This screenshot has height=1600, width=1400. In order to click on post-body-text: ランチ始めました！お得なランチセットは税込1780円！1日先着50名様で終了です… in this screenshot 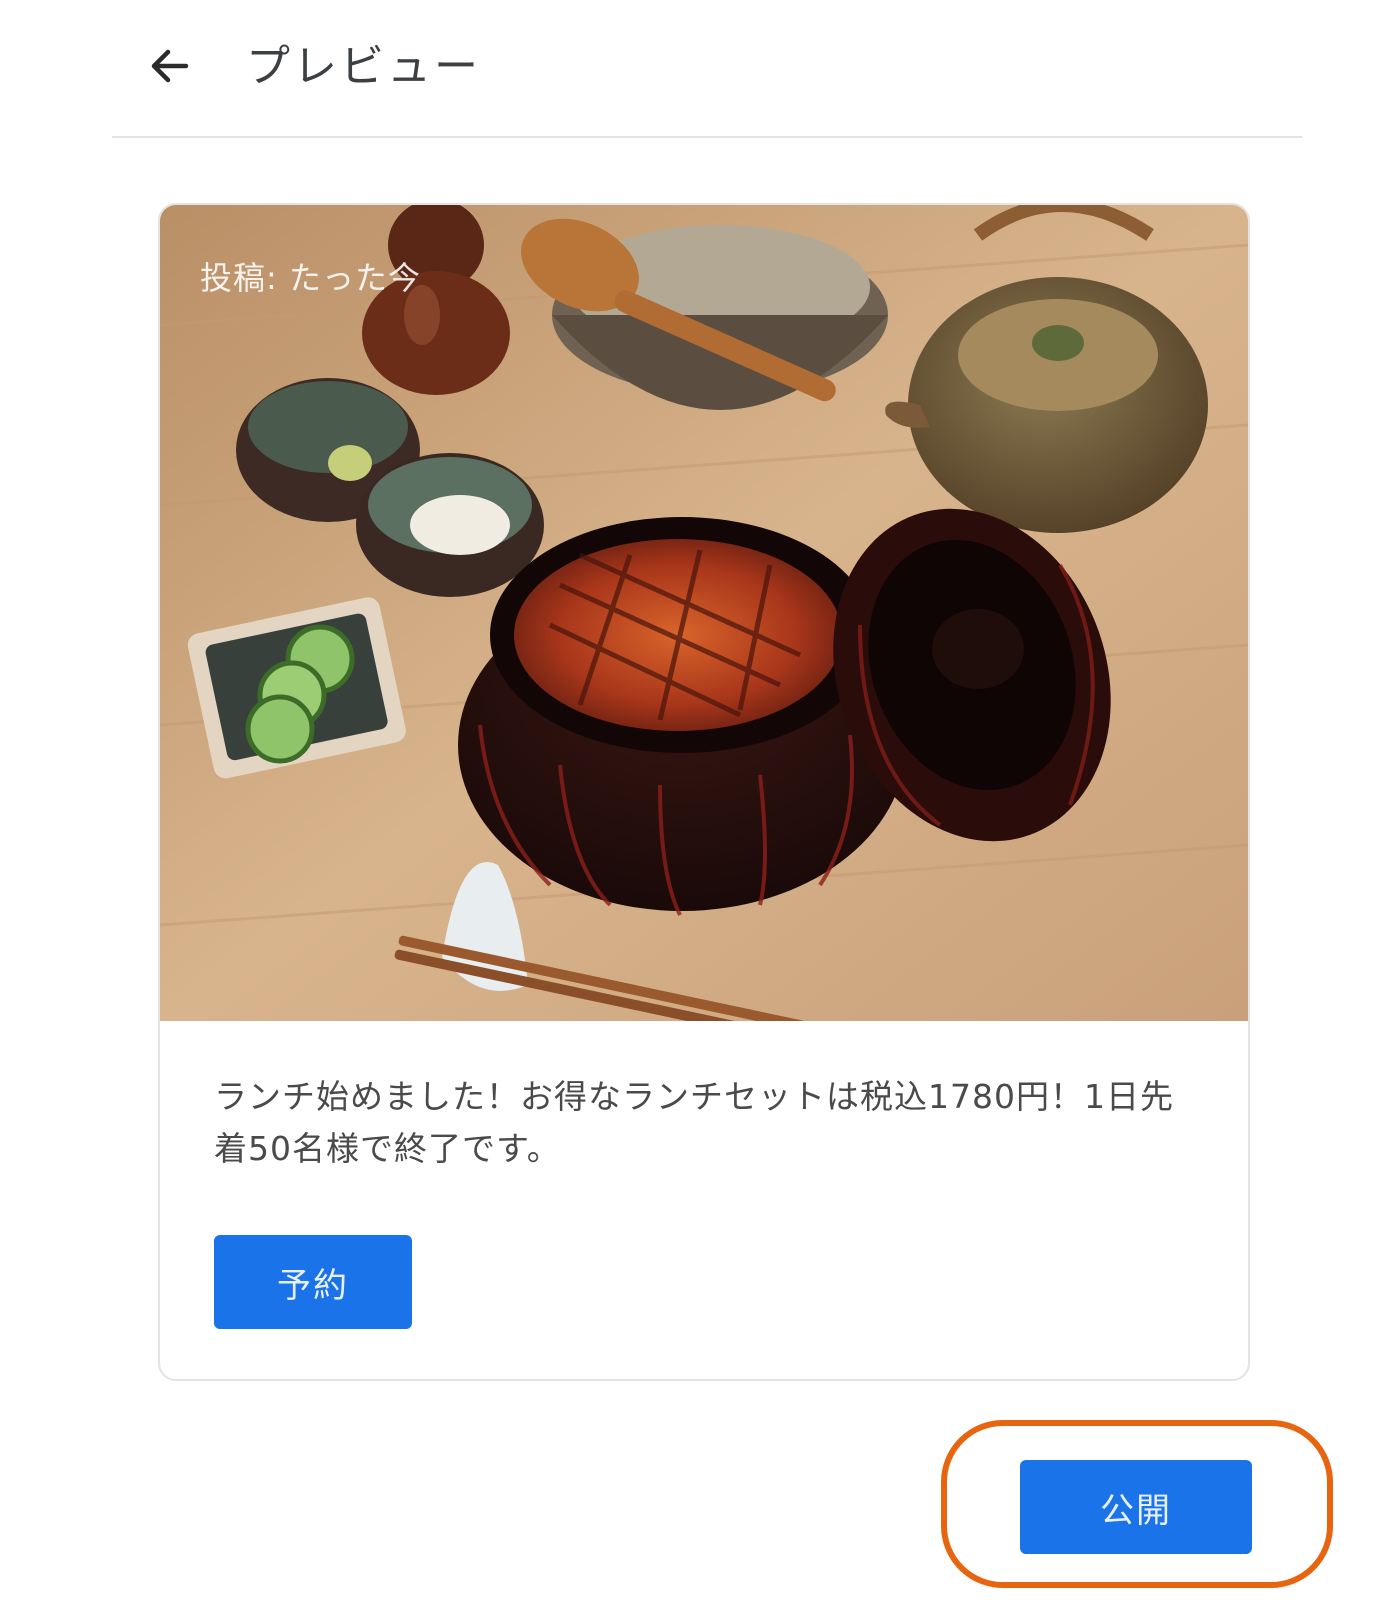, I will do `click(694, 1122)`.